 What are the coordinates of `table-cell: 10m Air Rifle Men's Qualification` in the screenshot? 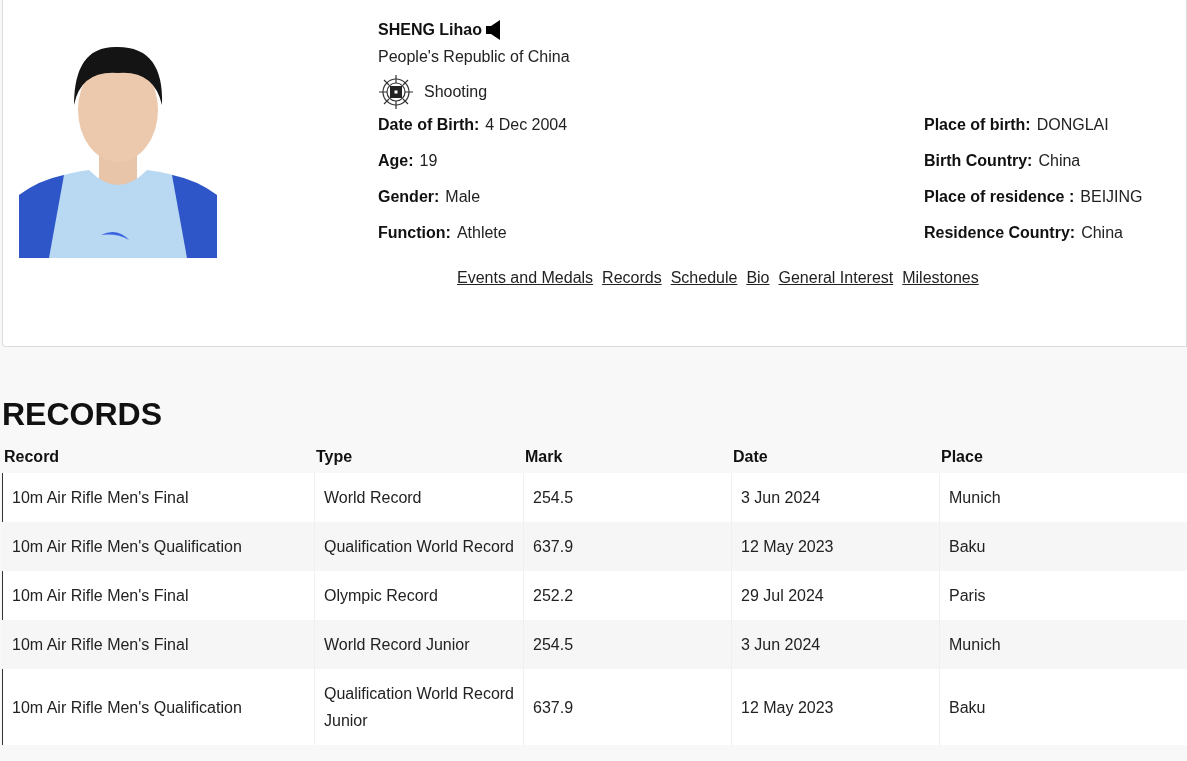 It's located at (159, 707).